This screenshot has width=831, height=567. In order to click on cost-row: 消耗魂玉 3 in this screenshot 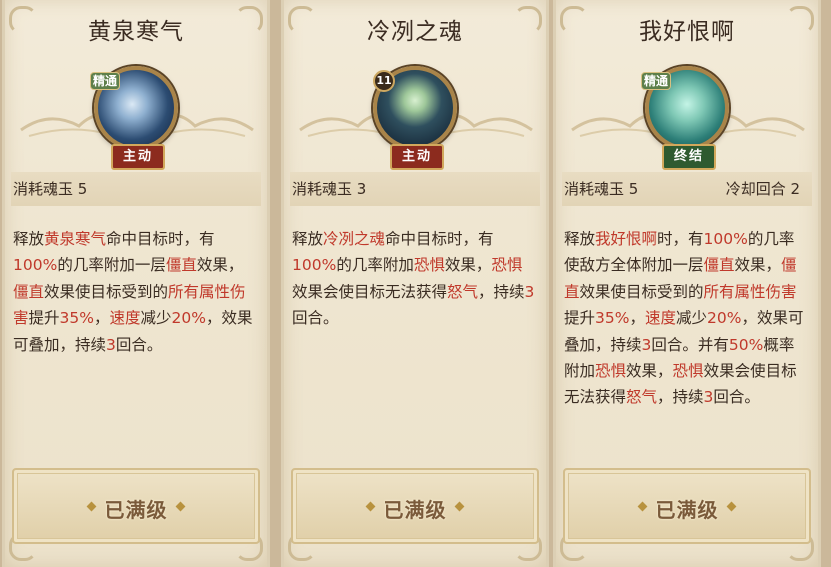, I will do `click(415, 189)`.